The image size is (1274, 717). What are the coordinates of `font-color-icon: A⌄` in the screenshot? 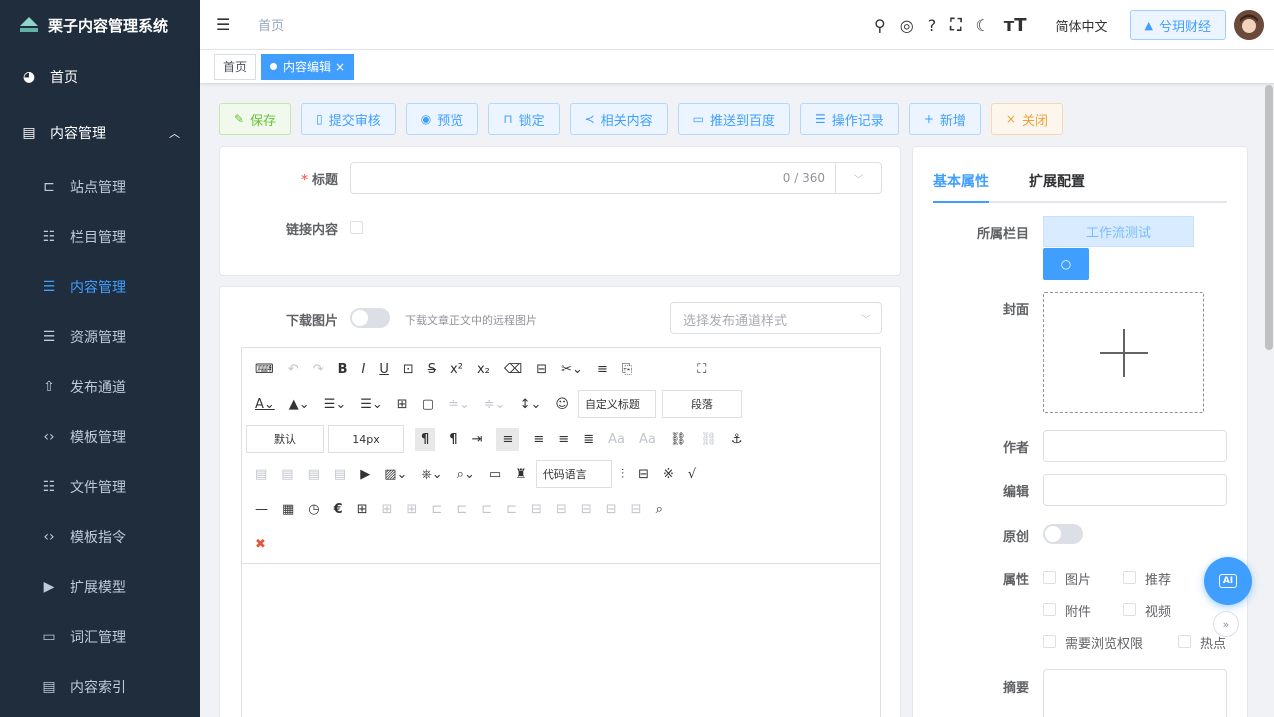 It's located at (265, 404).